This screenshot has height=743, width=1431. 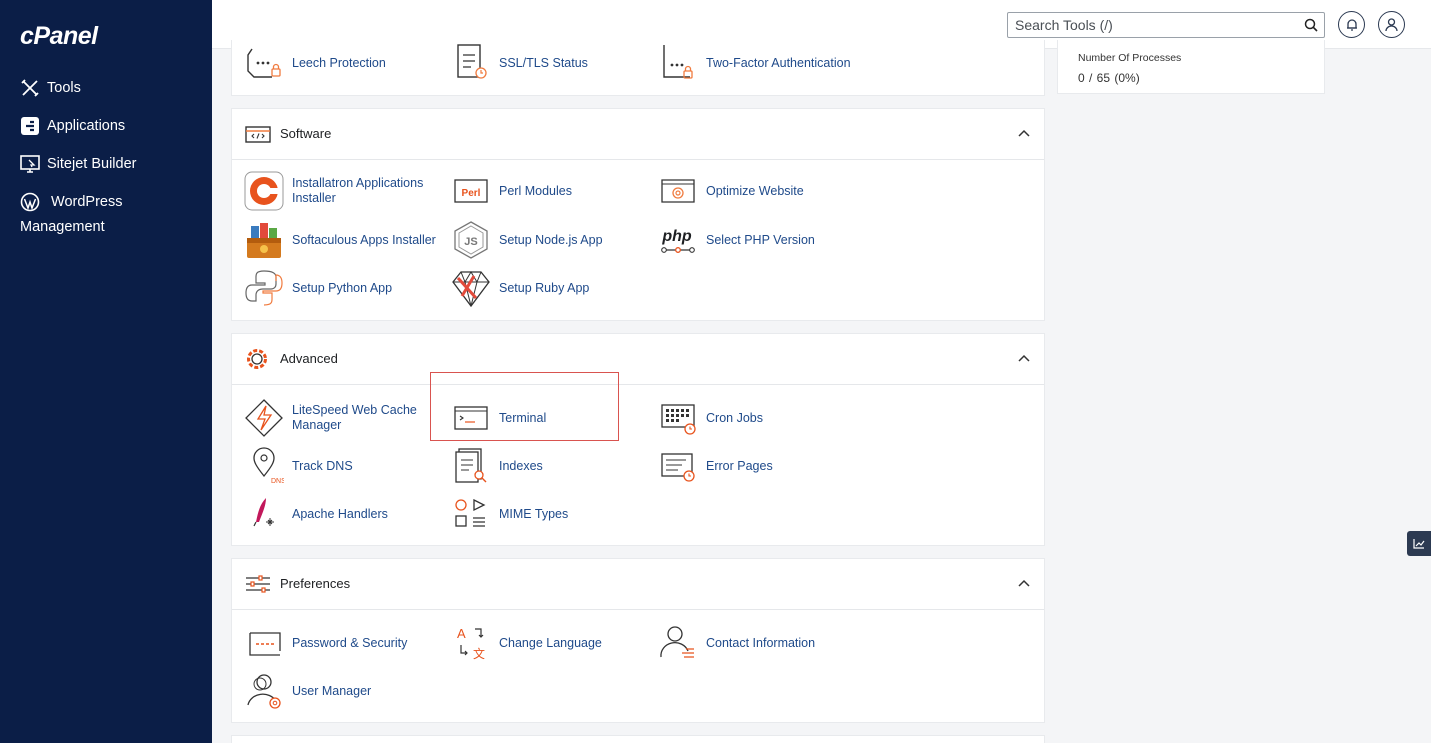 I want to click on tool-mime-types: MIME Types, so click(x=509, y=514).